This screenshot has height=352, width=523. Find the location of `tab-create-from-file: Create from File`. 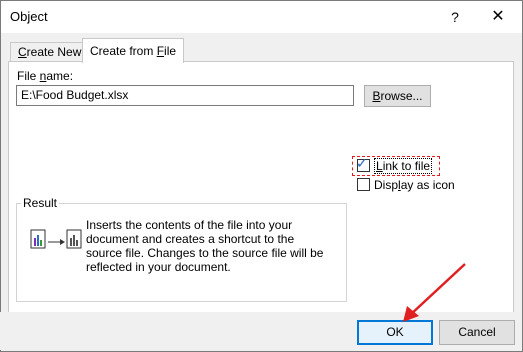

tab-create-from-file: Create from File is located at coordinates (133, 50).